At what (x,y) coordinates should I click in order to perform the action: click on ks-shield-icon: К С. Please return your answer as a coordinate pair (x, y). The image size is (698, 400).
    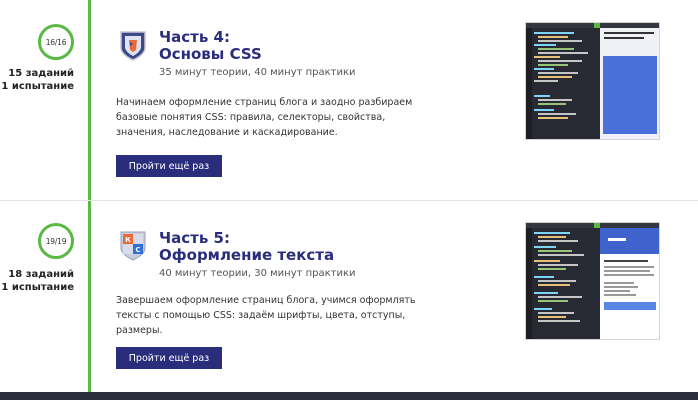
    Looking at the image, I should click on (133, 246).